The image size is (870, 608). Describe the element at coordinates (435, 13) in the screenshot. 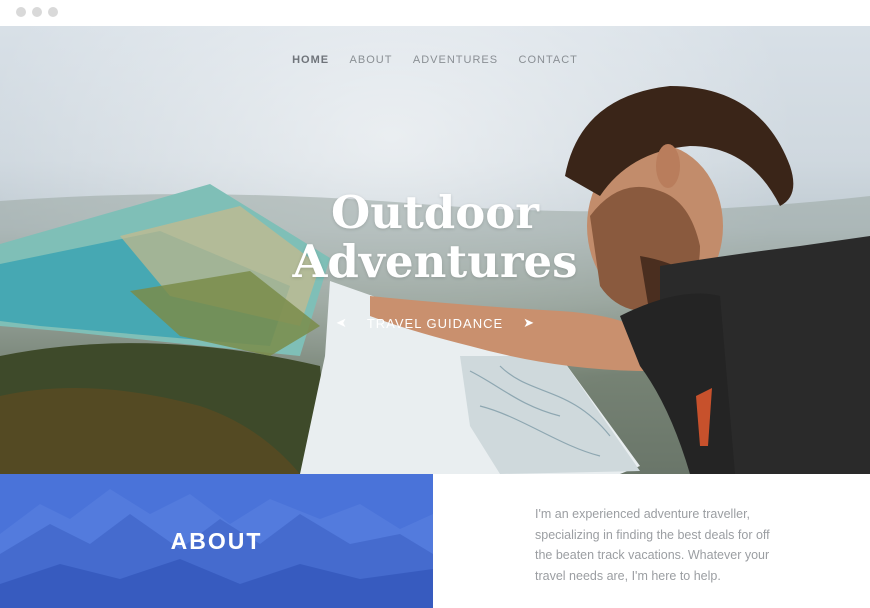

I see `browser-bar` at that location.